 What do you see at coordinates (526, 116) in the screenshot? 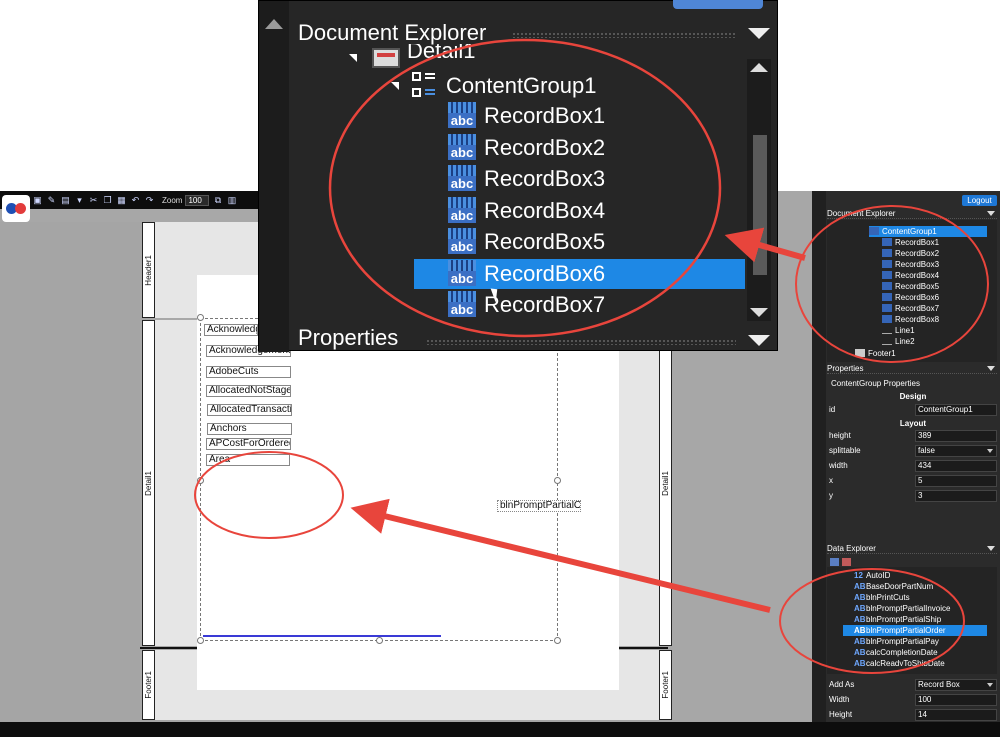
I see `zoom-tree-node-recordbox: abc RecordBox1` at bounding box center [526, 116].